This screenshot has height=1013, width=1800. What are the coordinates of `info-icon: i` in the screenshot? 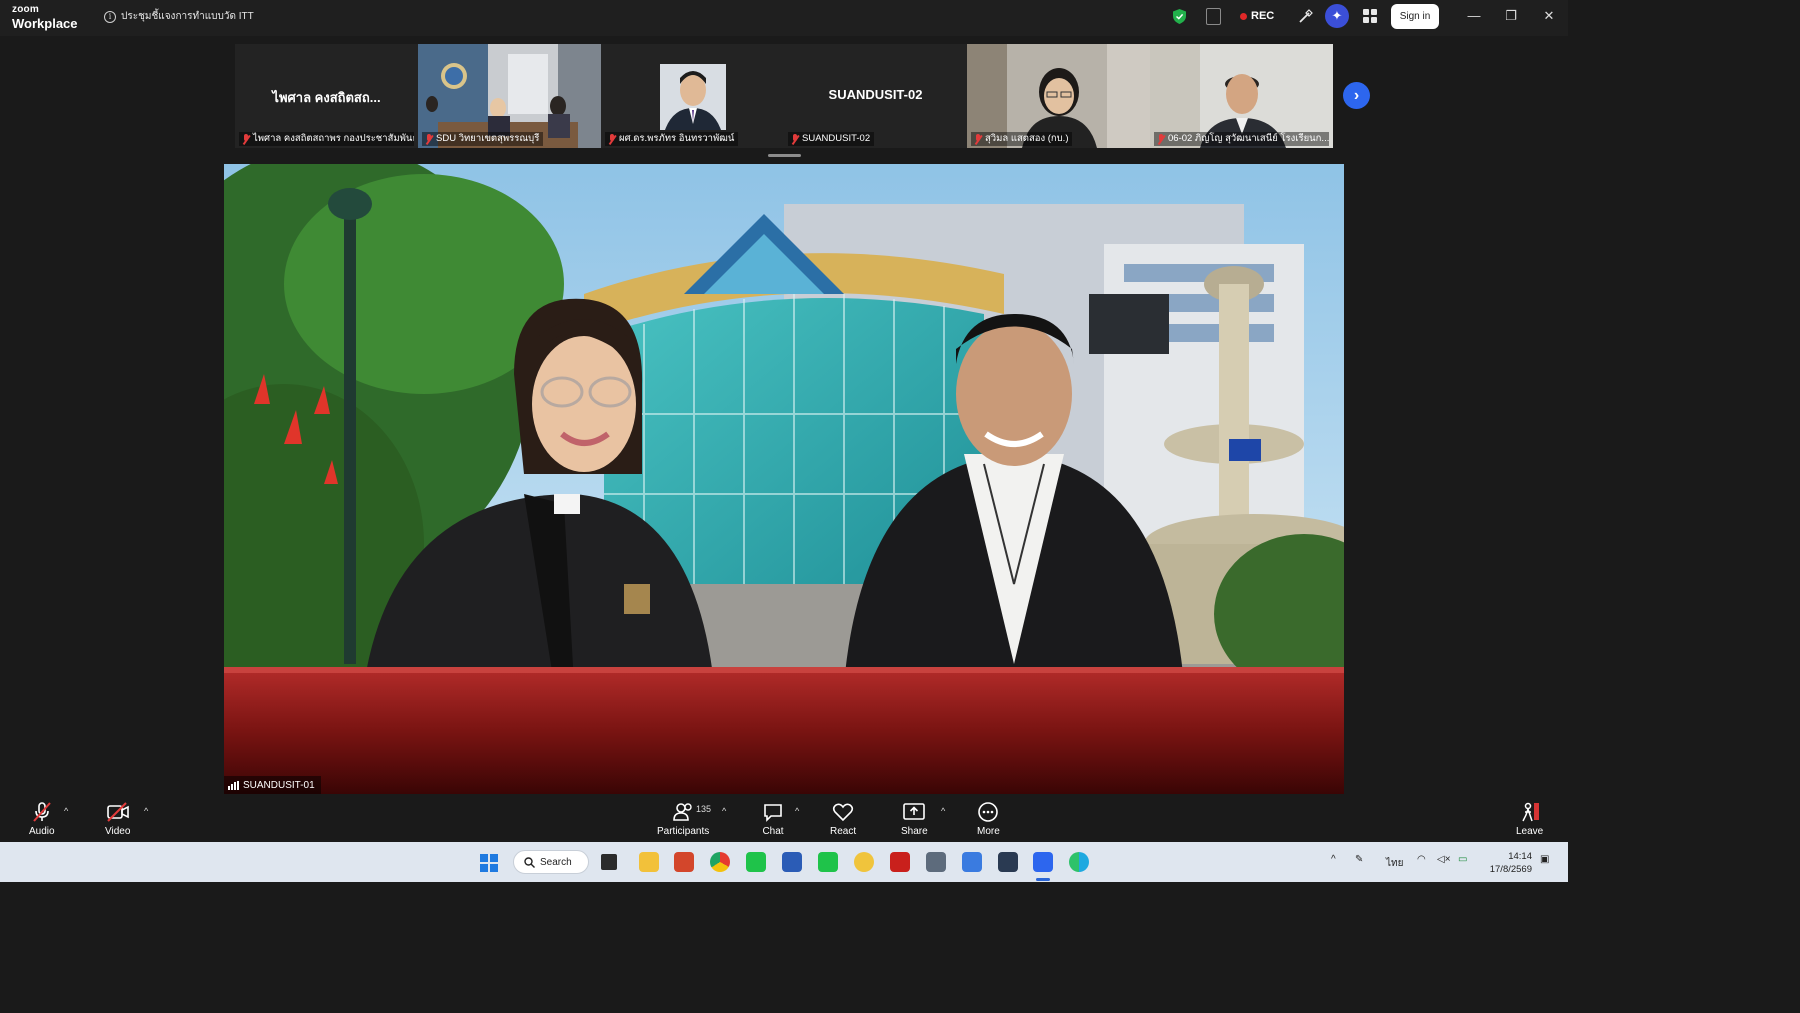 It's located at (110, 16).